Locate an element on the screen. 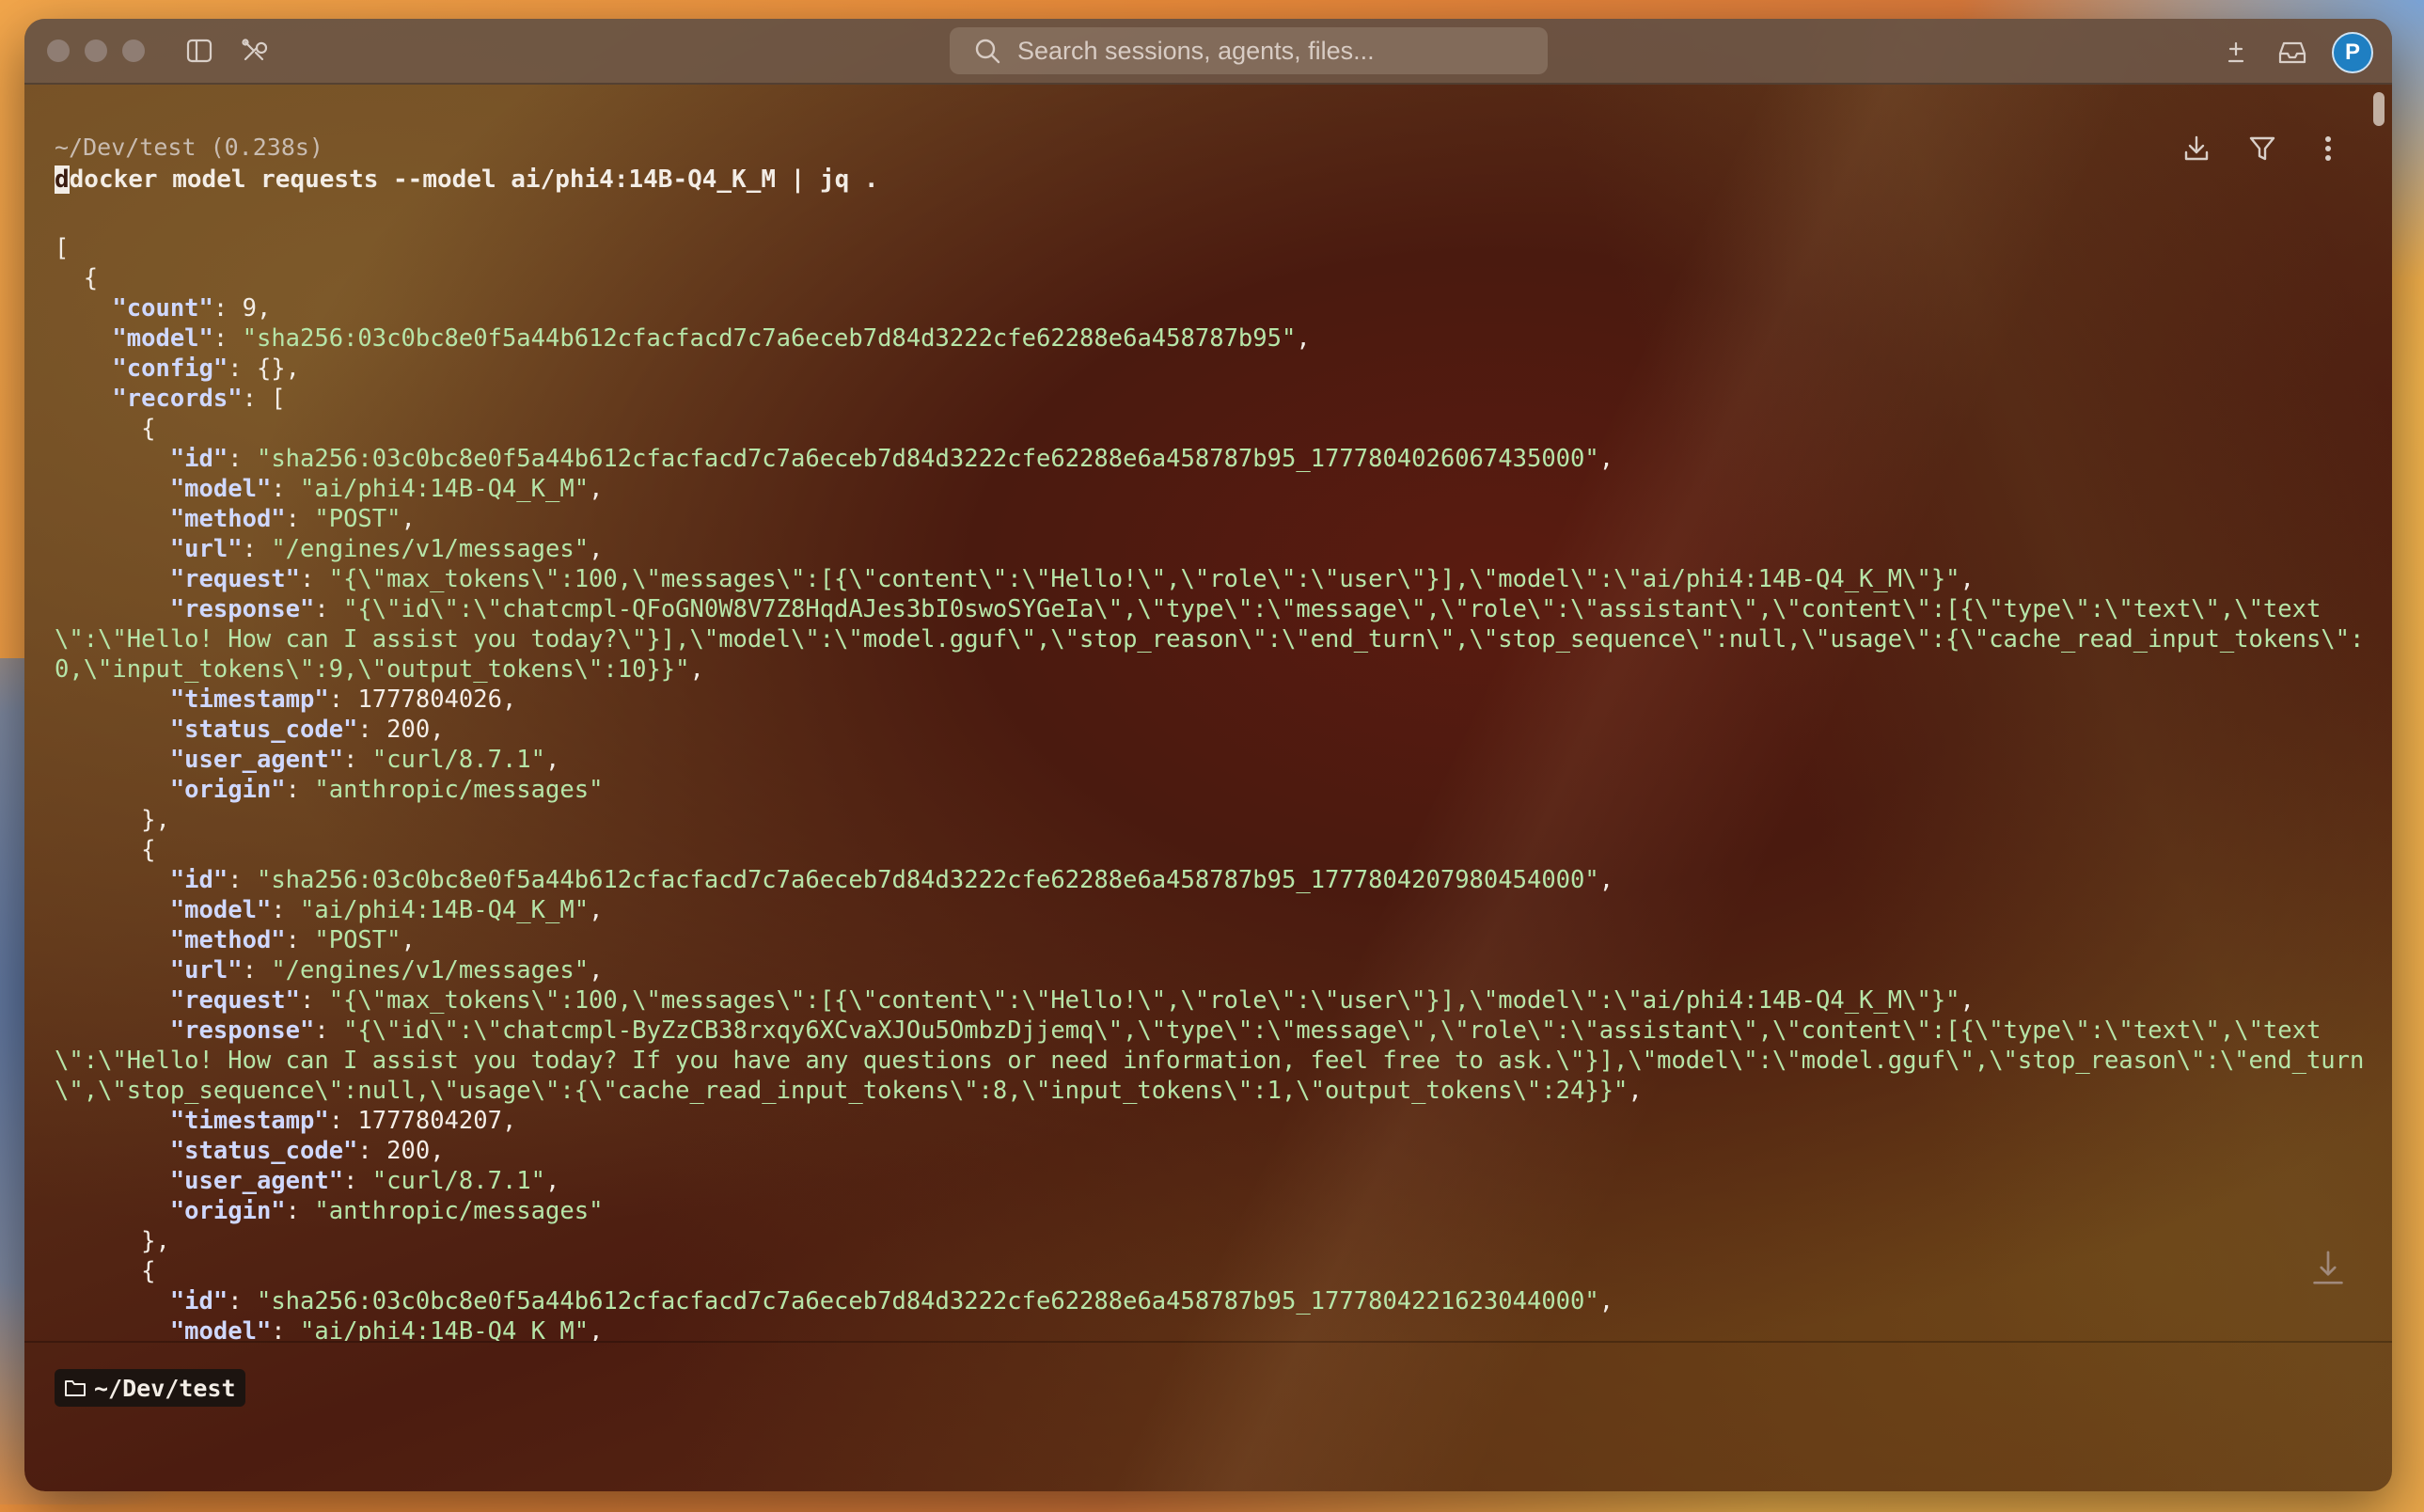 This screenshot has height=1512, width=2424. directory-label: ~/Dev/test is located at coordinates (165, 1388).